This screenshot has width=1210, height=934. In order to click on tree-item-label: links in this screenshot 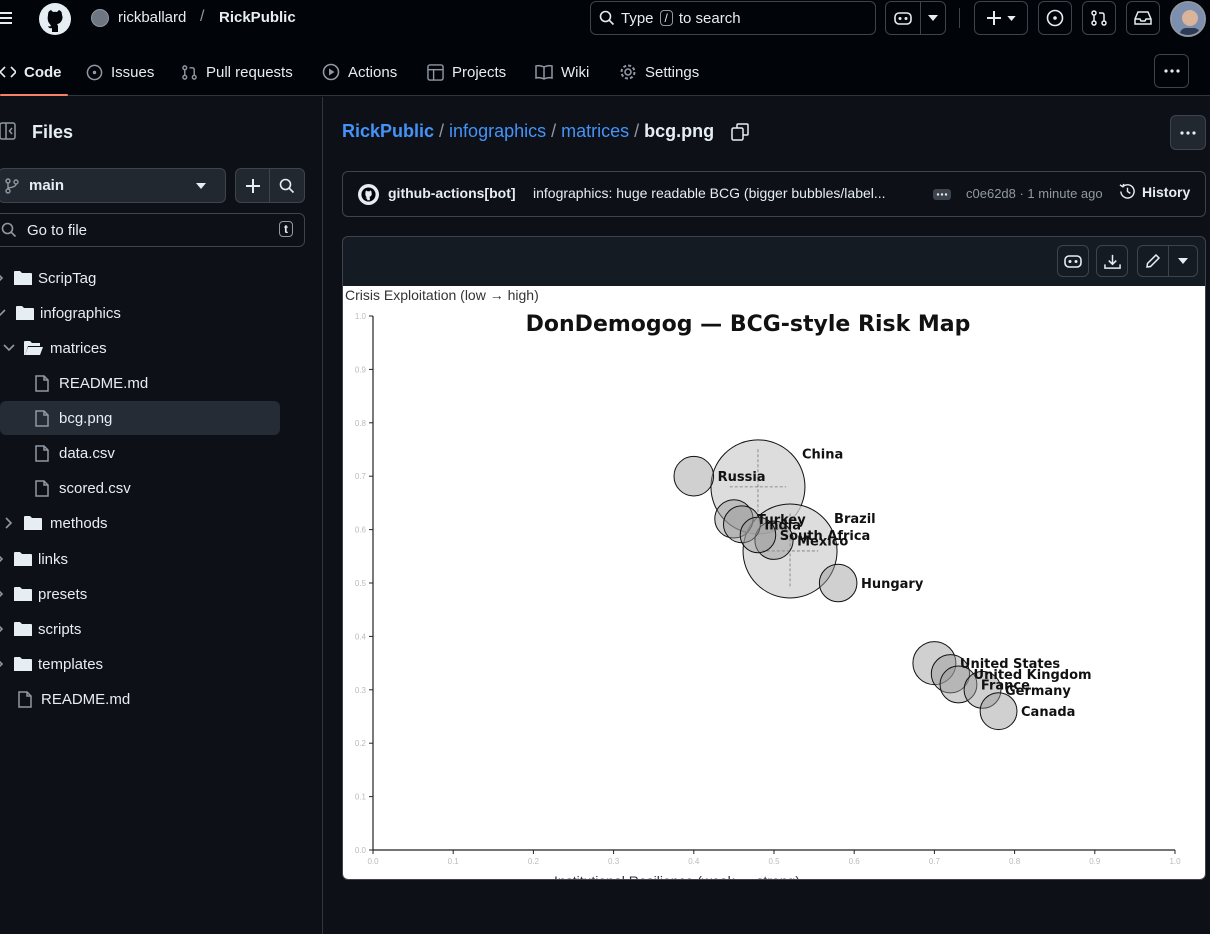, I will do `click(53, 559)`.